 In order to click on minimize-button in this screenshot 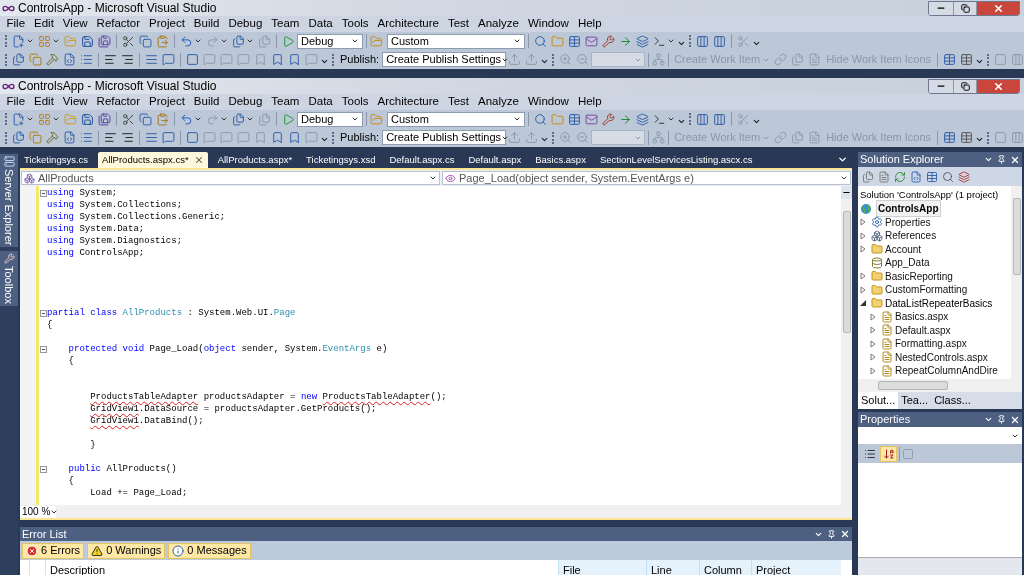, I will do `click(941, 8)`.